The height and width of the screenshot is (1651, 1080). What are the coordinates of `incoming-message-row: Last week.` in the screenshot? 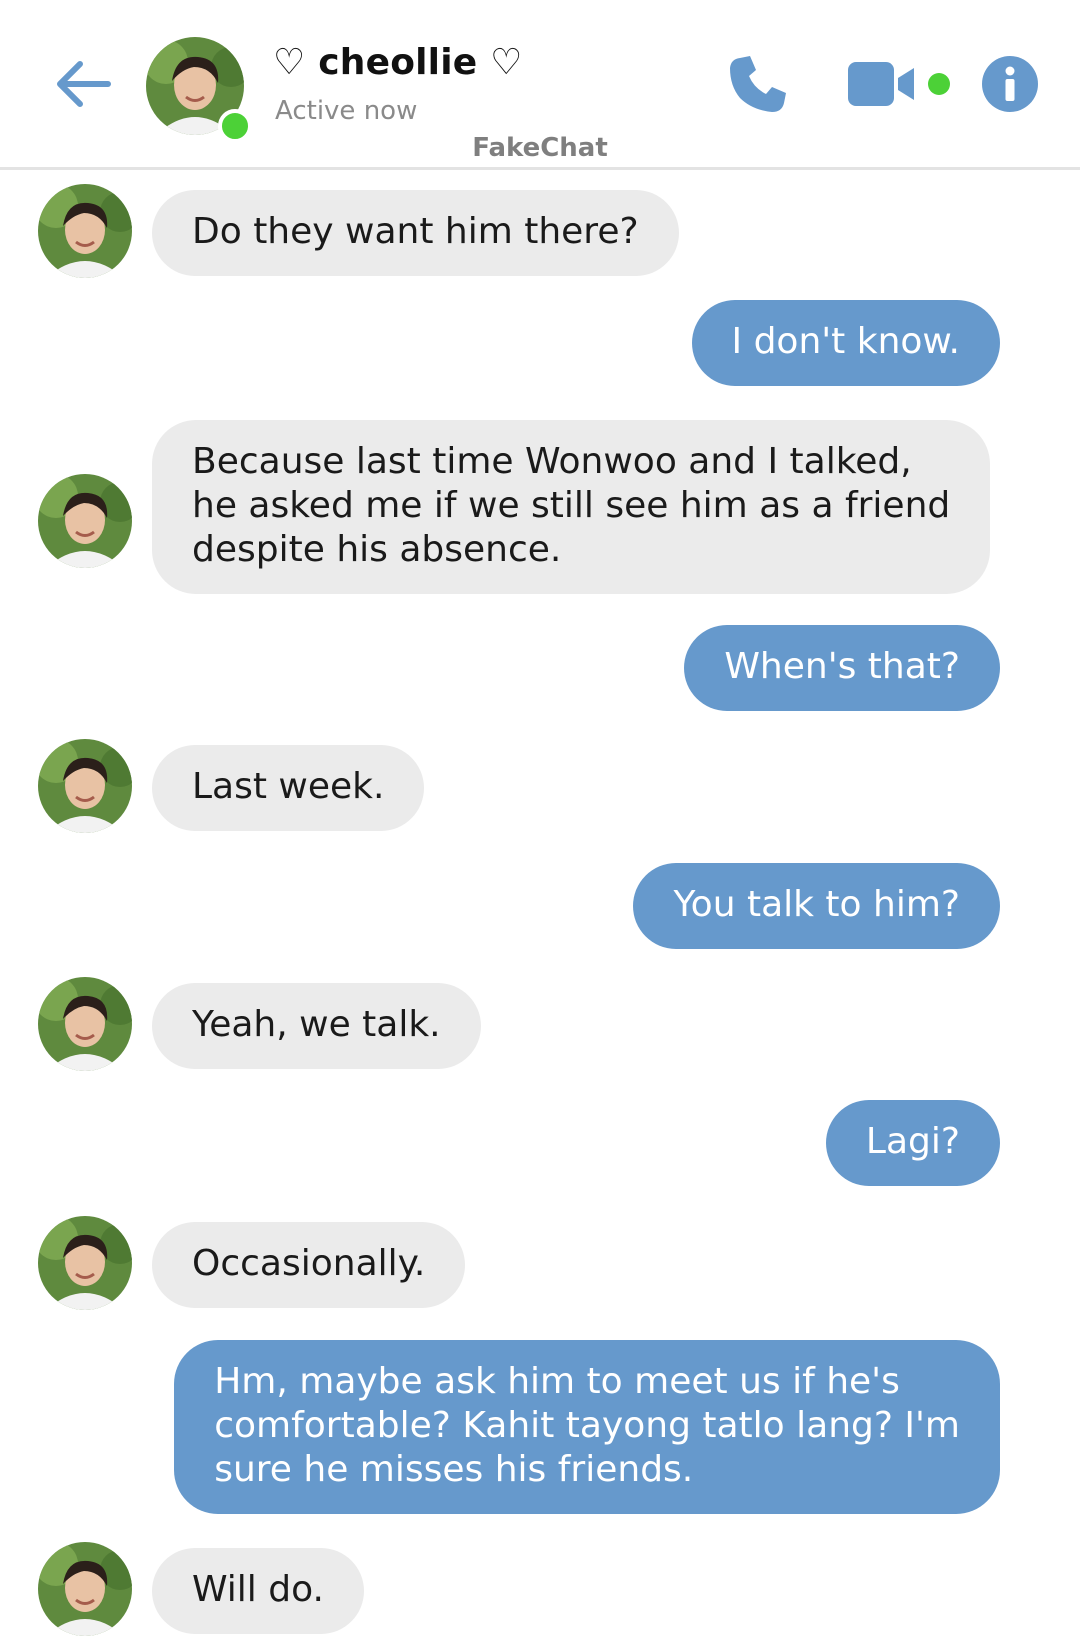 It's located at (540, 786).